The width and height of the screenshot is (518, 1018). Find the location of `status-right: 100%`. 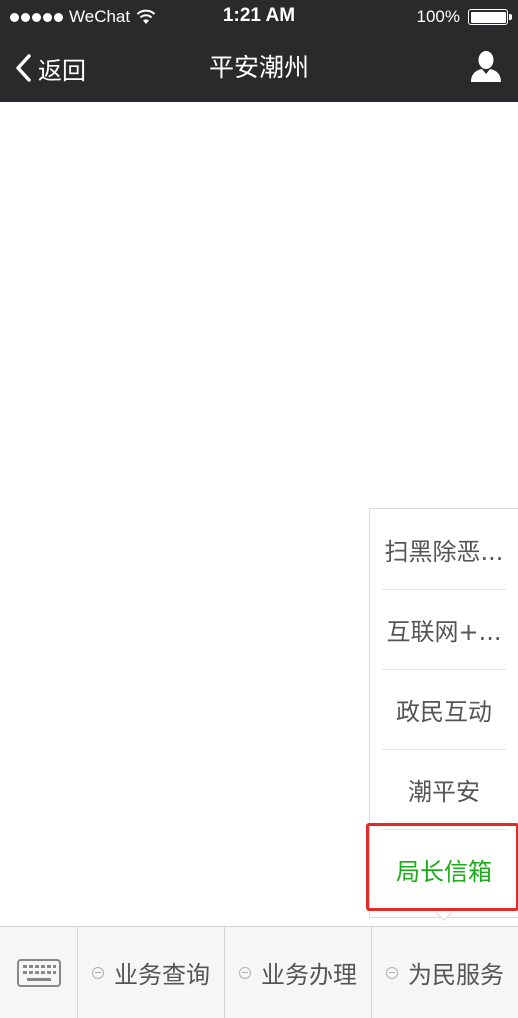

status-right: 100% is located at coordinates (464, 17).